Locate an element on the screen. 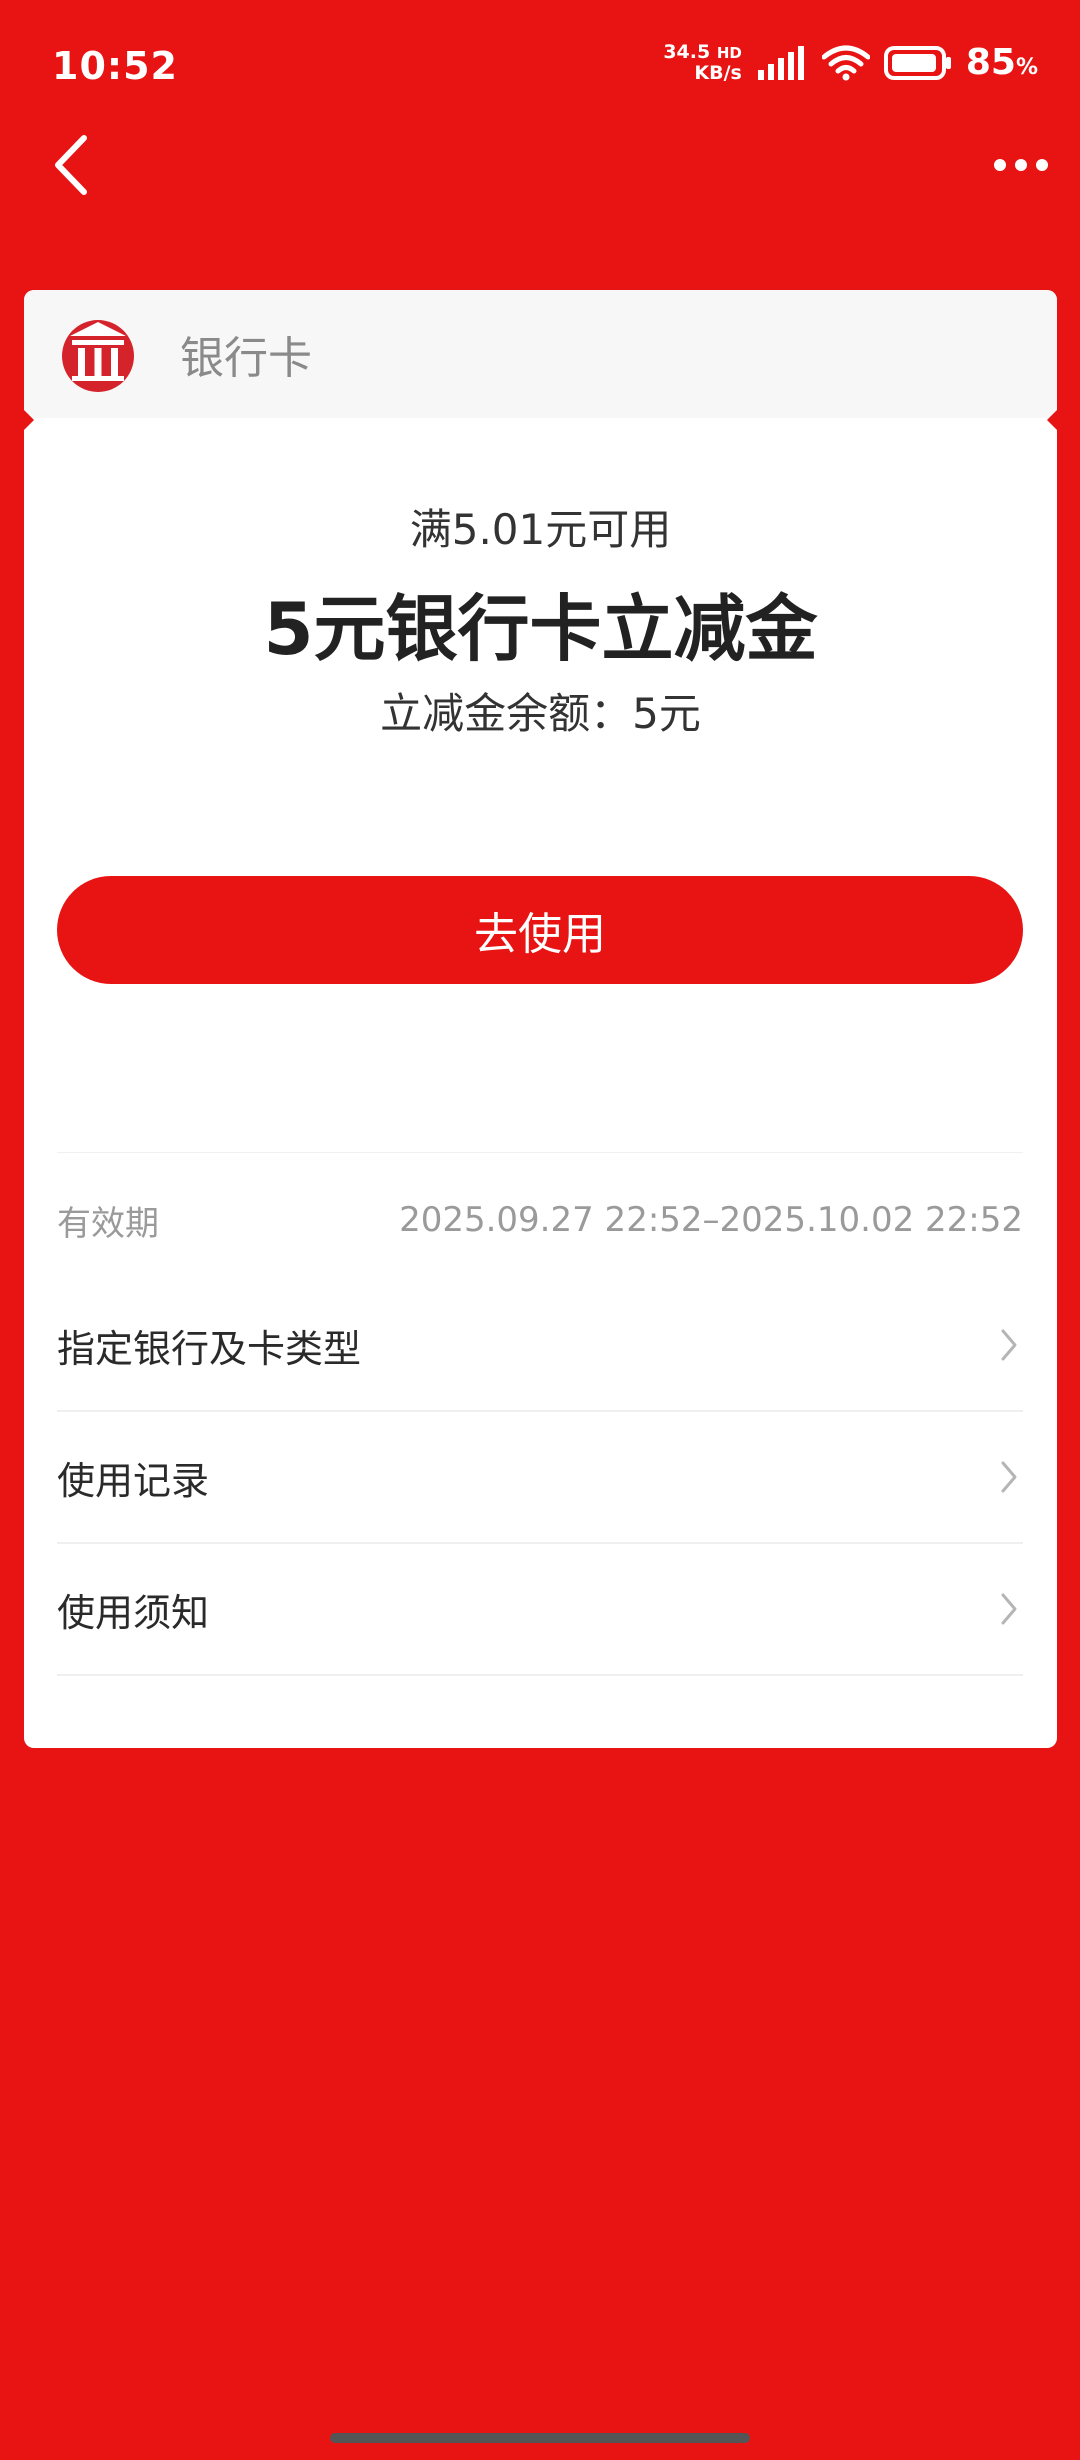  wifi-icon is located at coordinates (845, 62).